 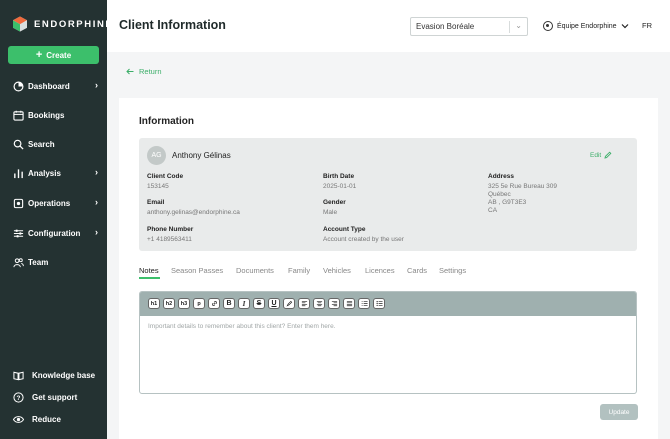 What do you see at coordinates (158, 186) in the screenshot?
I see `client-code-value: 153145` at bounding box center [158, 186].